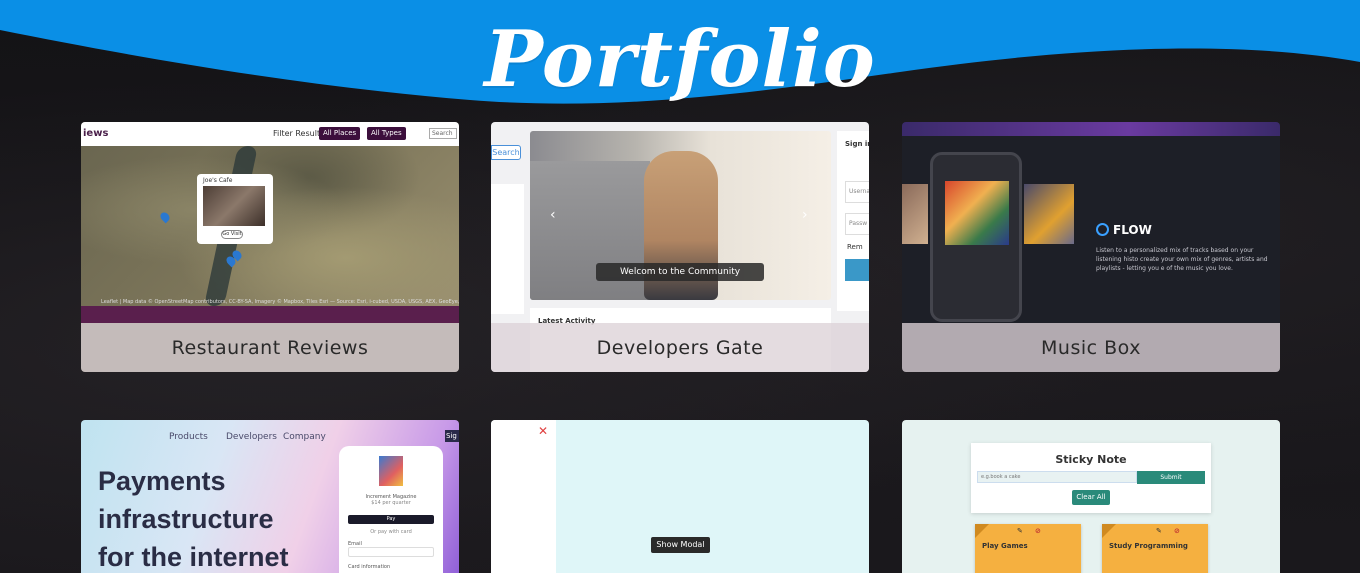 The width and height of the screenshot is (1360, 573). I want to click on map-popup: Joe's Cafe Go Visit, so click(235, 209).